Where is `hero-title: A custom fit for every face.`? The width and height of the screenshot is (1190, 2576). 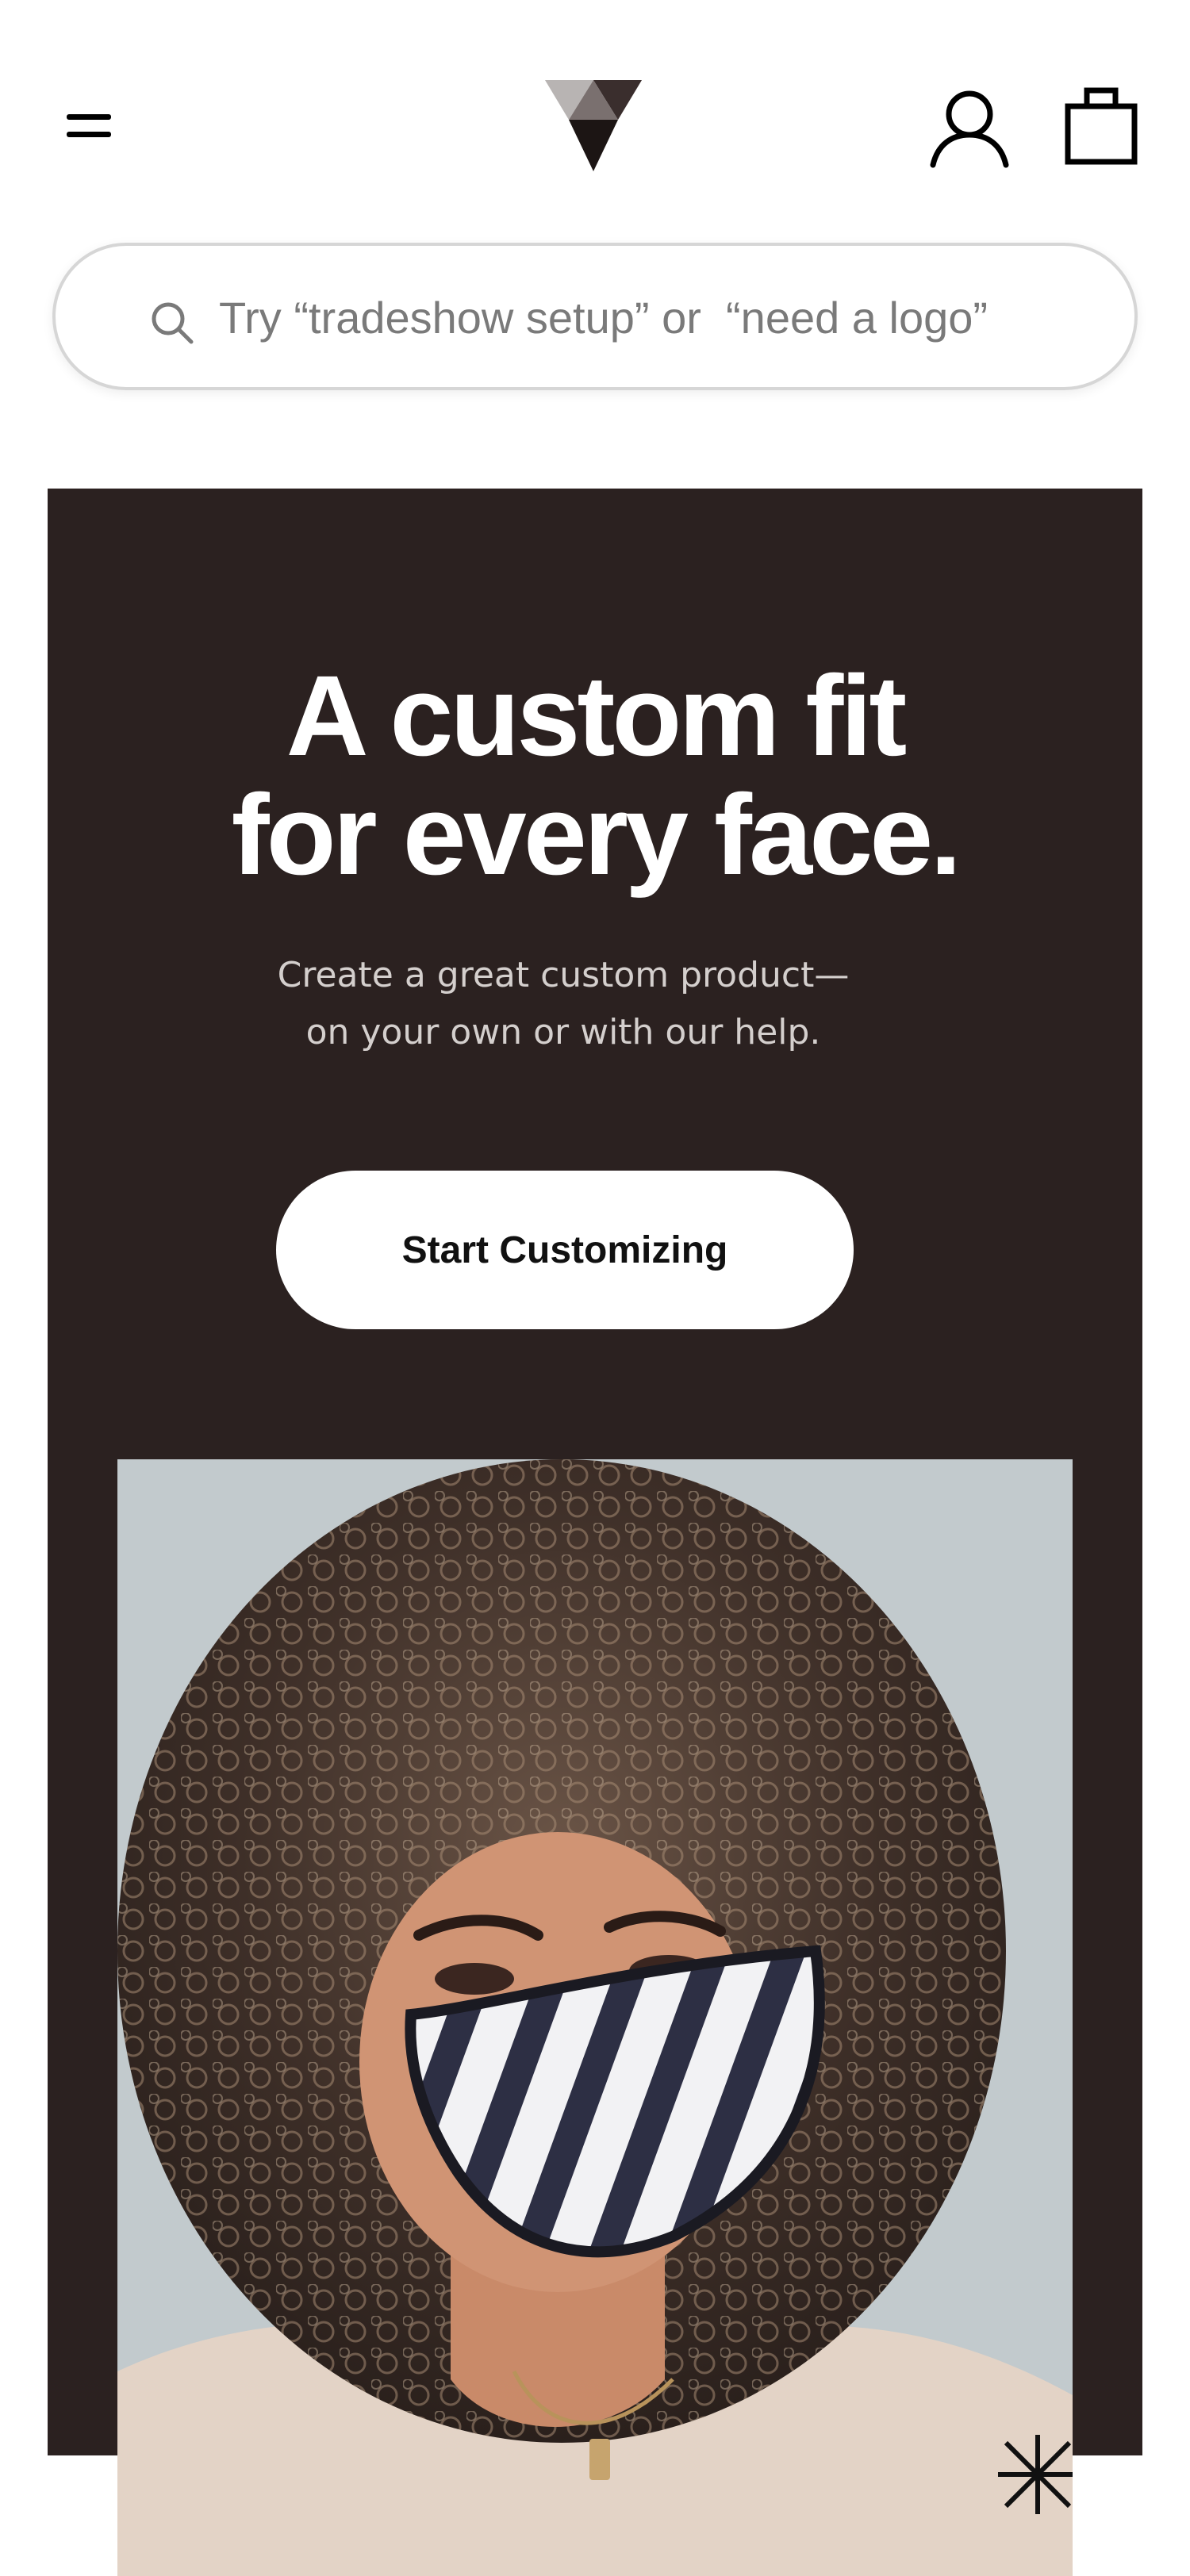 hero-title: A custom fit for every face. is located at coordinates (595, 776).